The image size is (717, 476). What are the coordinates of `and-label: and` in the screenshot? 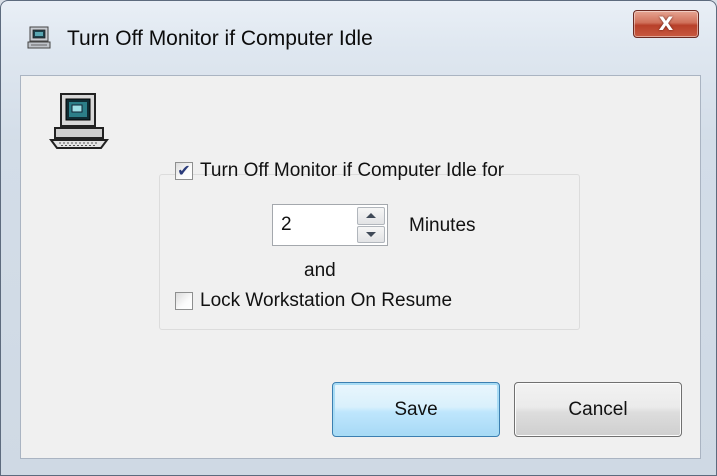 It's located at (320, 270).